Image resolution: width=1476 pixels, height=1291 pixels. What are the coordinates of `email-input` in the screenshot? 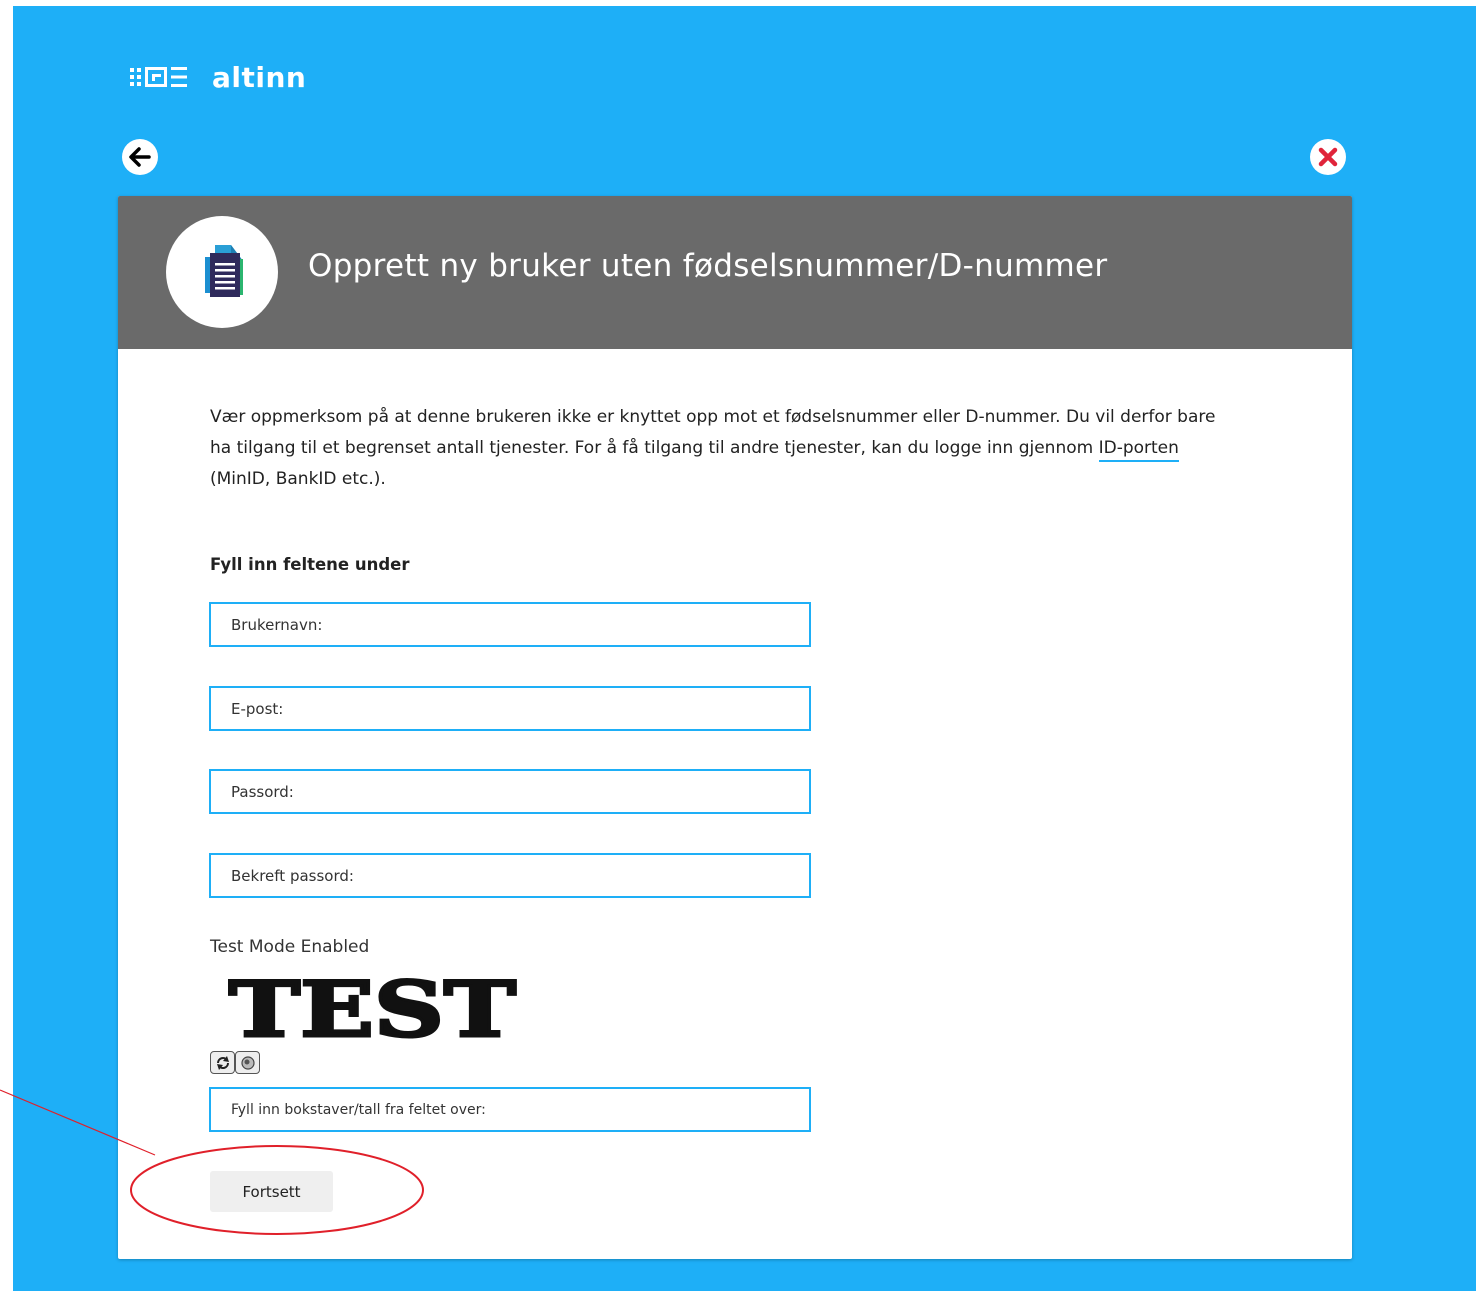 It's located at (510, 708).